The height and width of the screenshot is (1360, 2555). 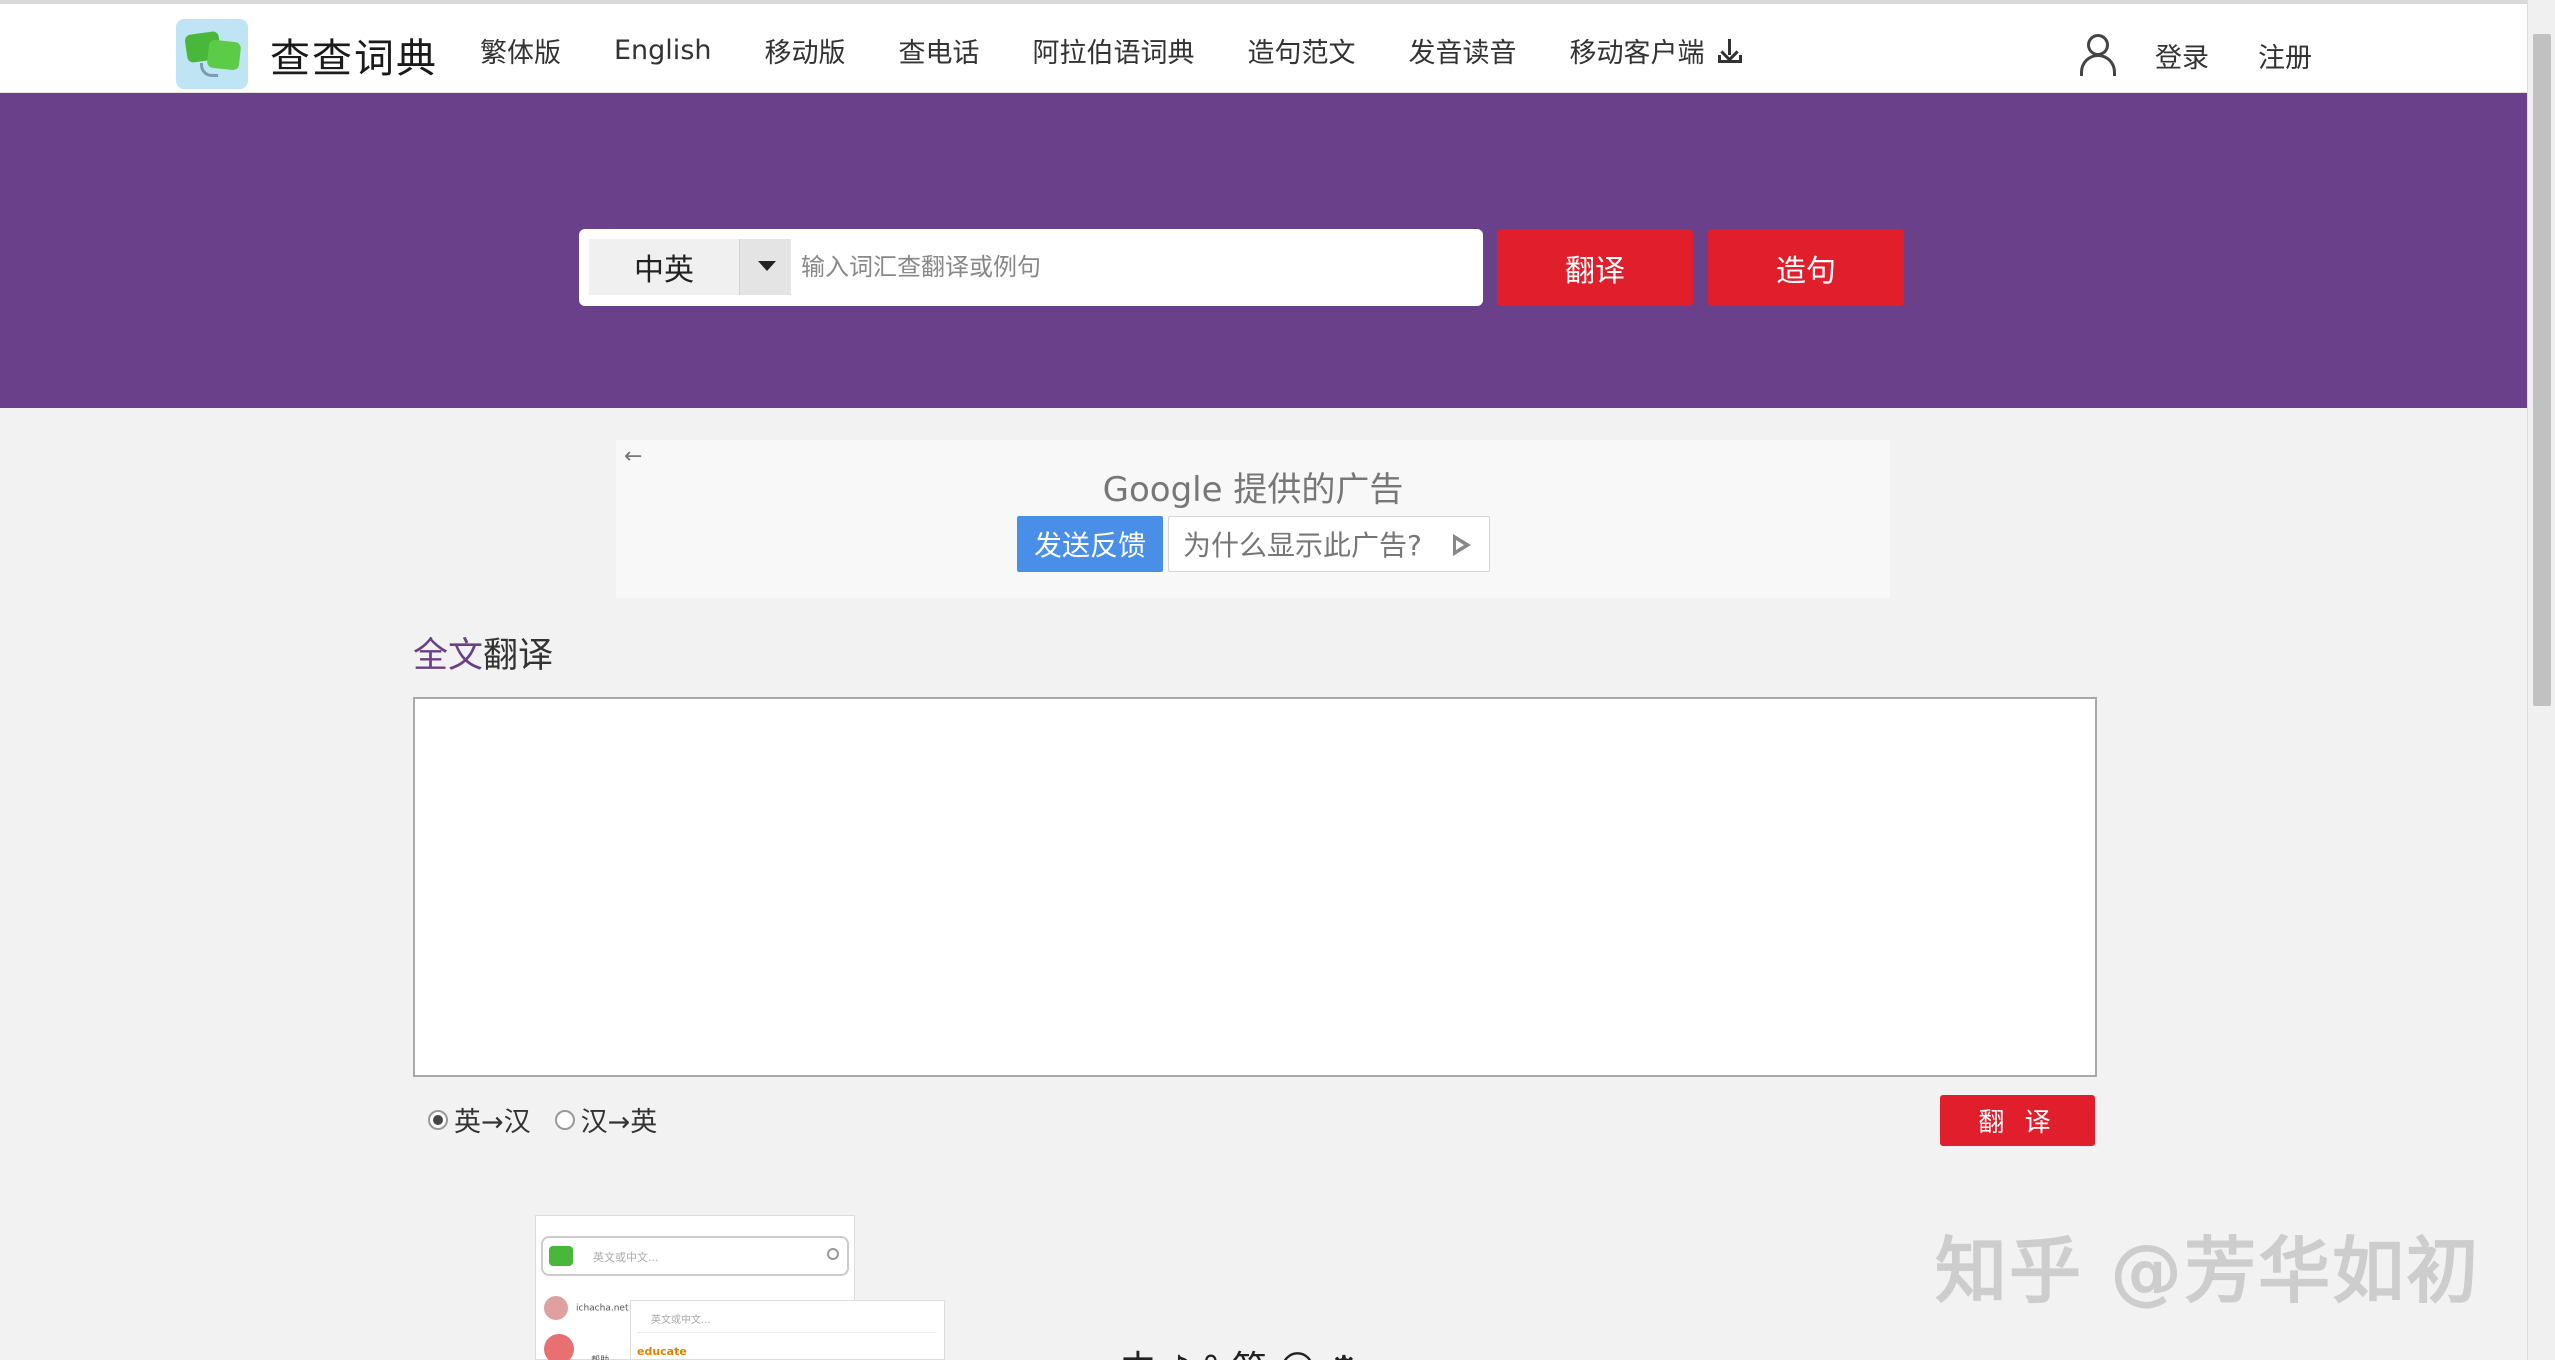 I want to click on user-icon, so click(x=2098, y=55).